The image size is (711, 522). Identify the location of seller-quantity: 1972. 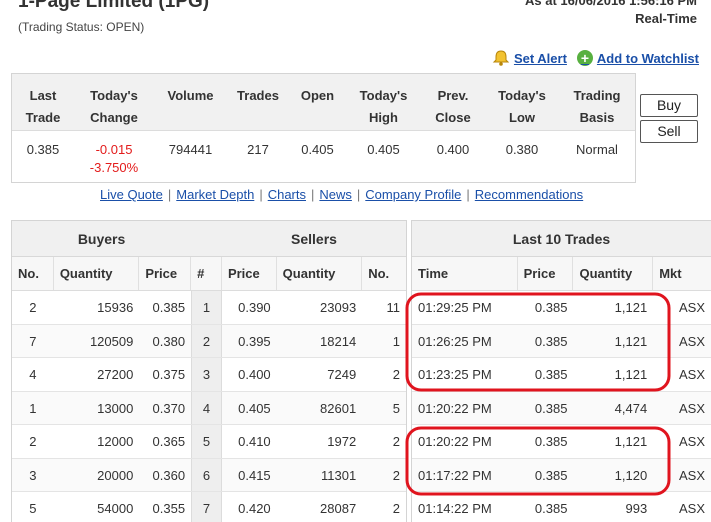
(342, 441).